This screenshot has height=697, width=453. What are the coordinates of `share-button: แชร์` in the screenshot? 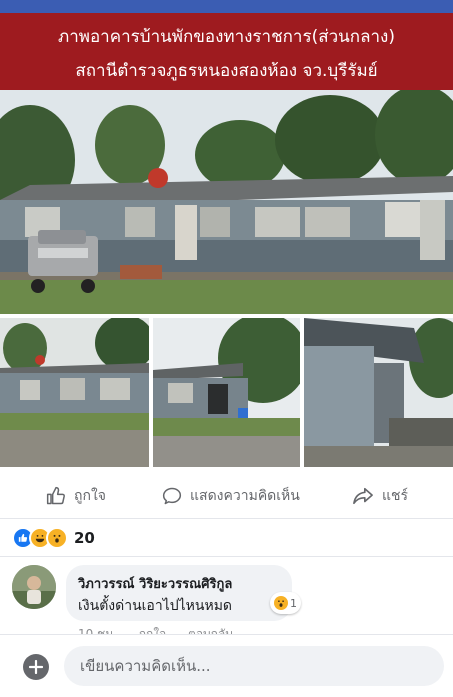 It's located at (380, 496).